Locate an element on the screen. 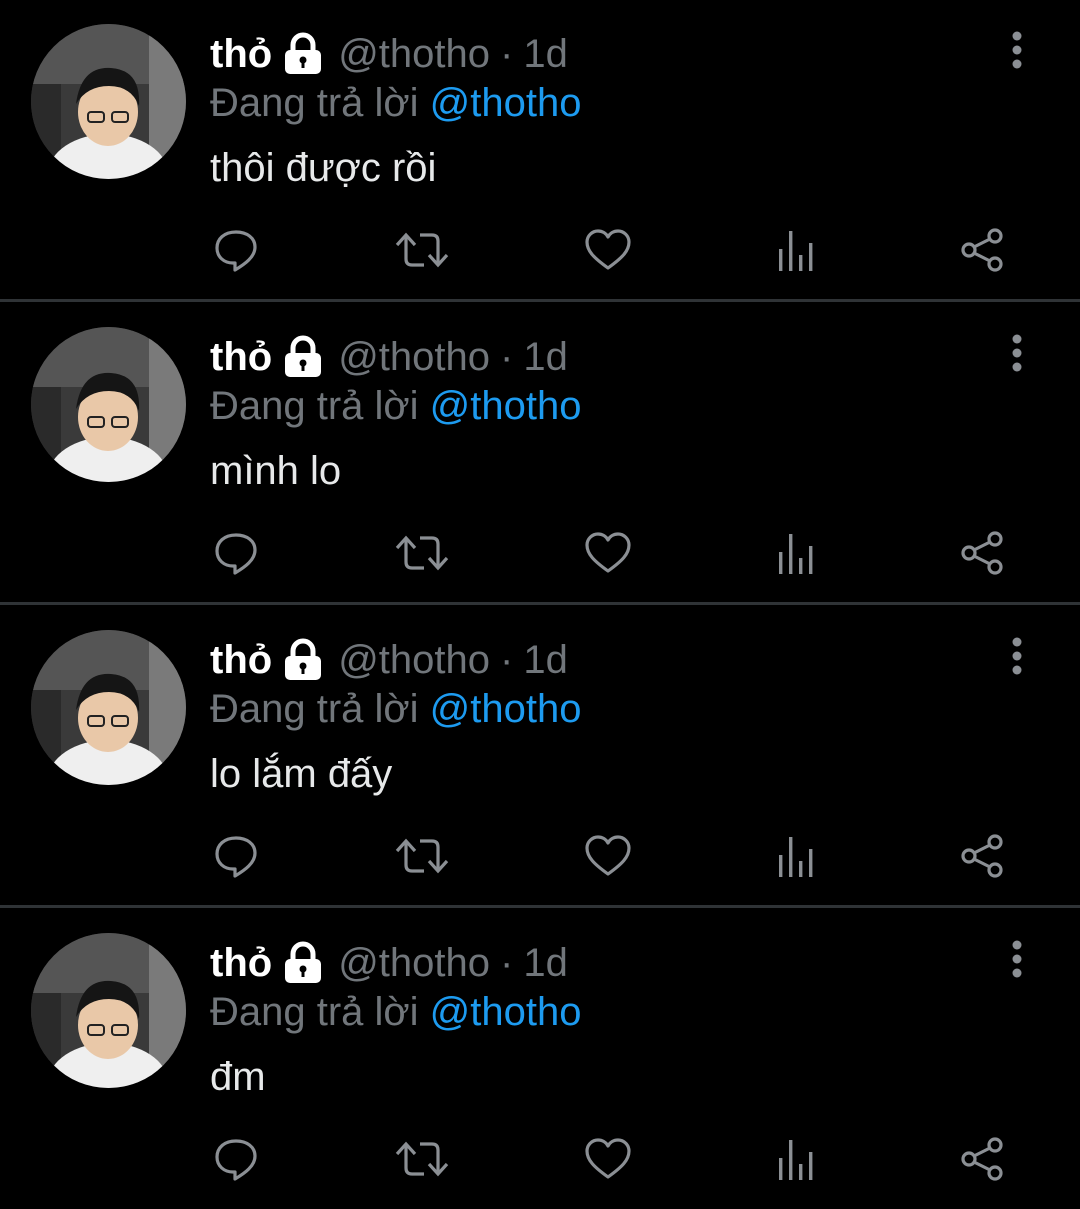  tweet-text: đm is located at coordinates (238, 1077).